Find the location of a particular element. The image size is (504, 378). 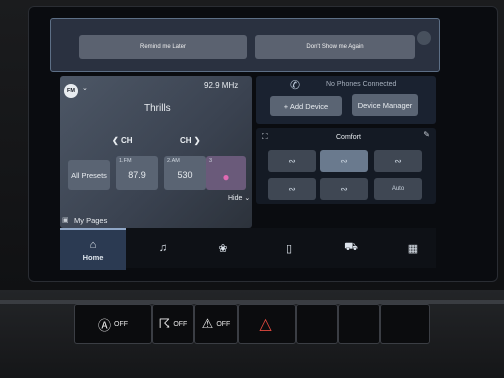

park-assist-icon: ⚠ is located at coordinates (207, 323).